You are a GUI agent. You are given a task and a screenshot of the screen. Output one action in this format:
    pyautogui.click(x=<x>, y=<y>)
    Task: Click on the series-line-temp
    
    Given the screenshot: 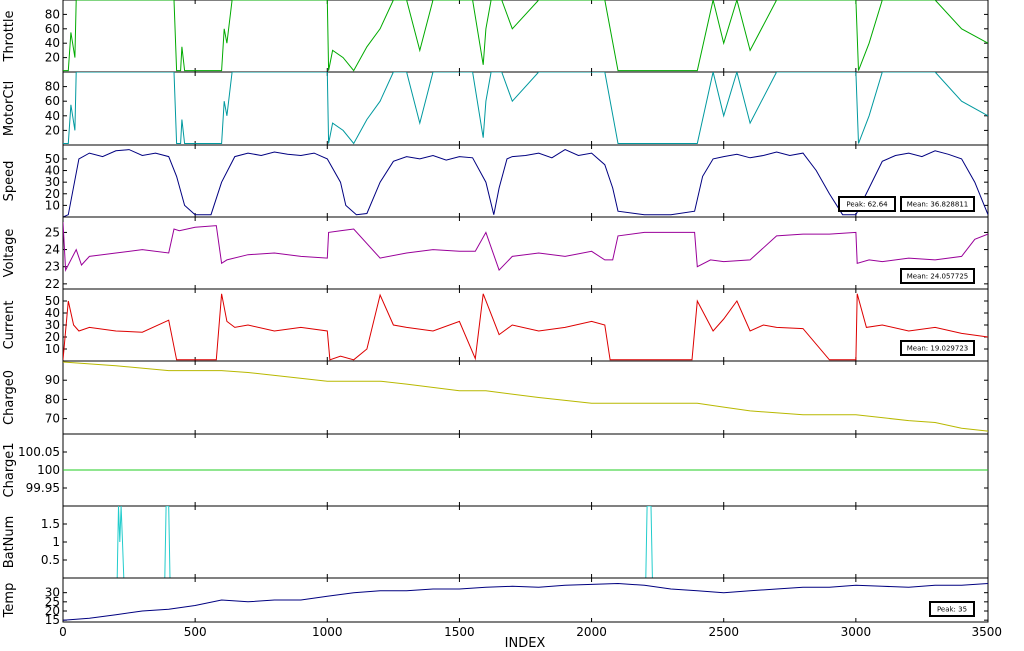 What is the action you would take?
    pyautogui.click(x=525, y=601)
    